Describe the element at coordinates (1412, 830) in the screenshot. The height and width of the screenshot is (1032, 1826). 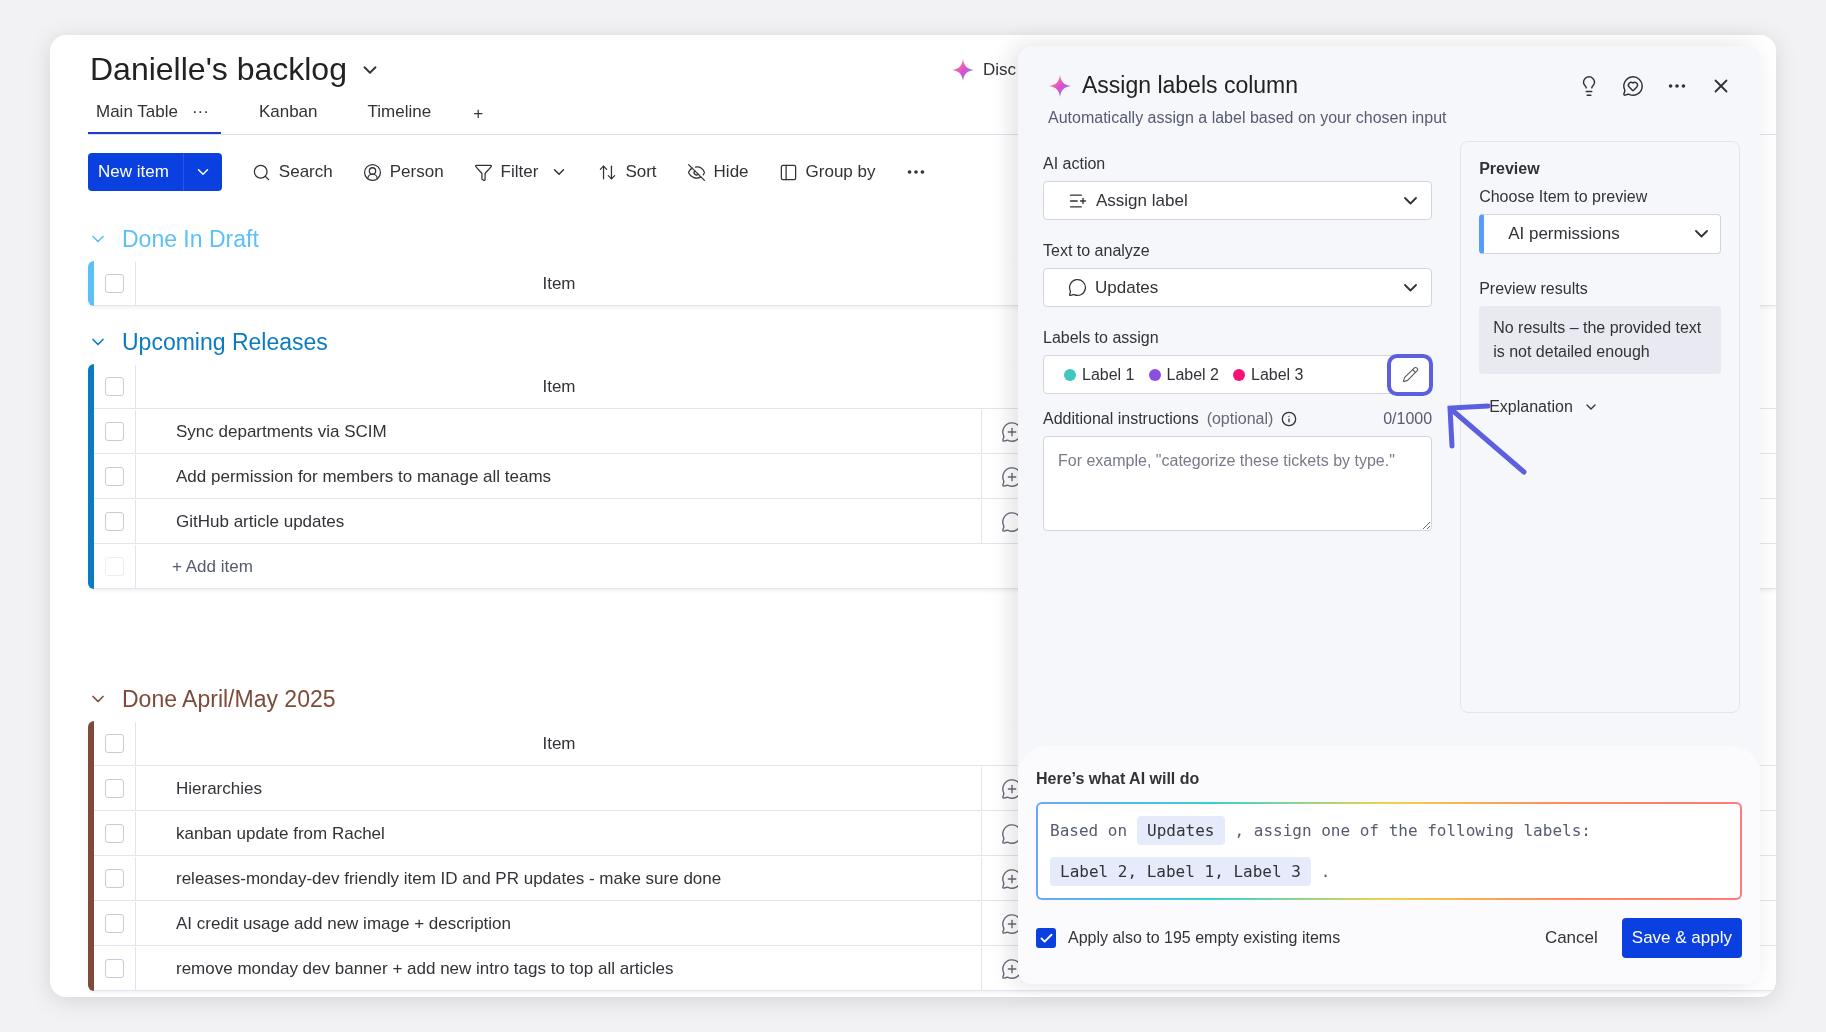
I see `prompt-text: , assign one of the following labels:` at that location.